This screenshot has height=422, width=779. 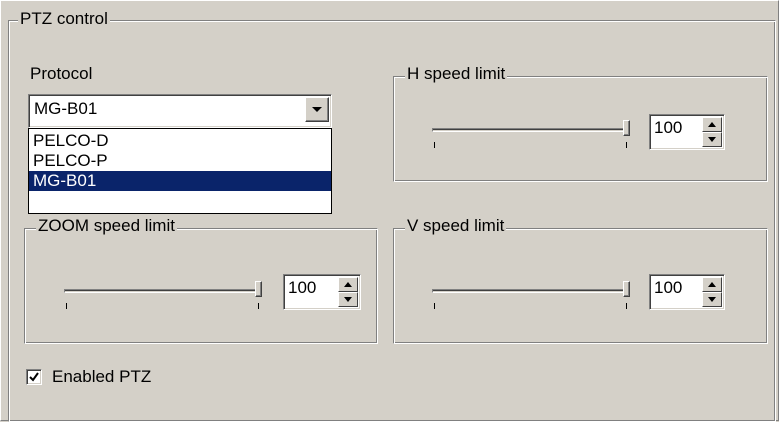 I want to click on protocol-option-mg-b01: MG-B01, so click(x=180, y=181).